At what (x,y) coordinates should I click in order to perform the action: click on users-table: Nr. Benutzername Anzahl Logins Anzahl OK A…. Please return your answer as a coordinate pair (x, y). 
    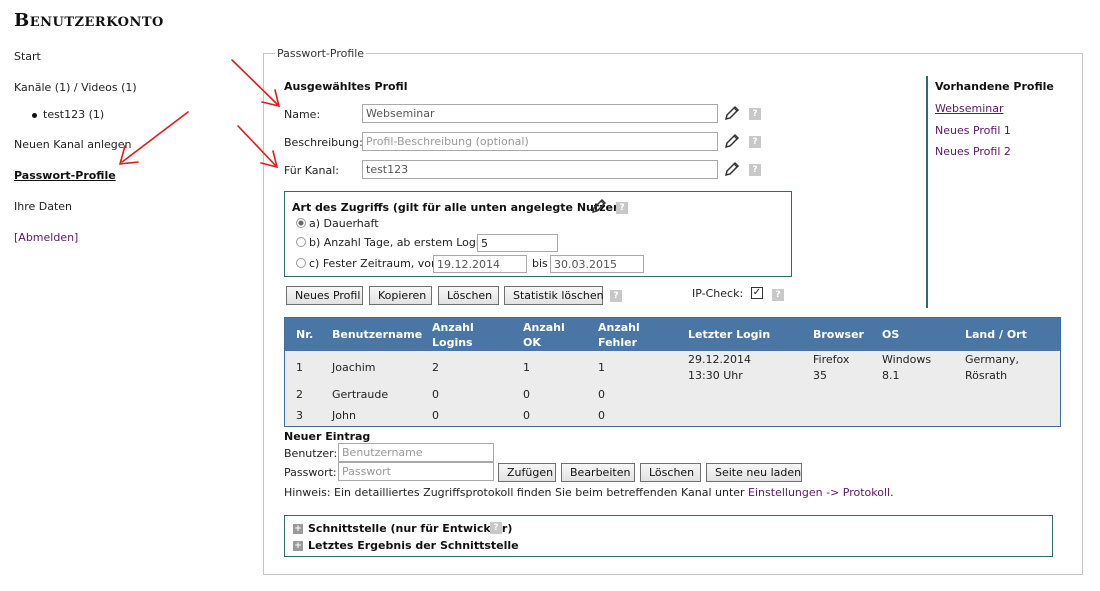
    Looking at the image, I should click on (672, 372).